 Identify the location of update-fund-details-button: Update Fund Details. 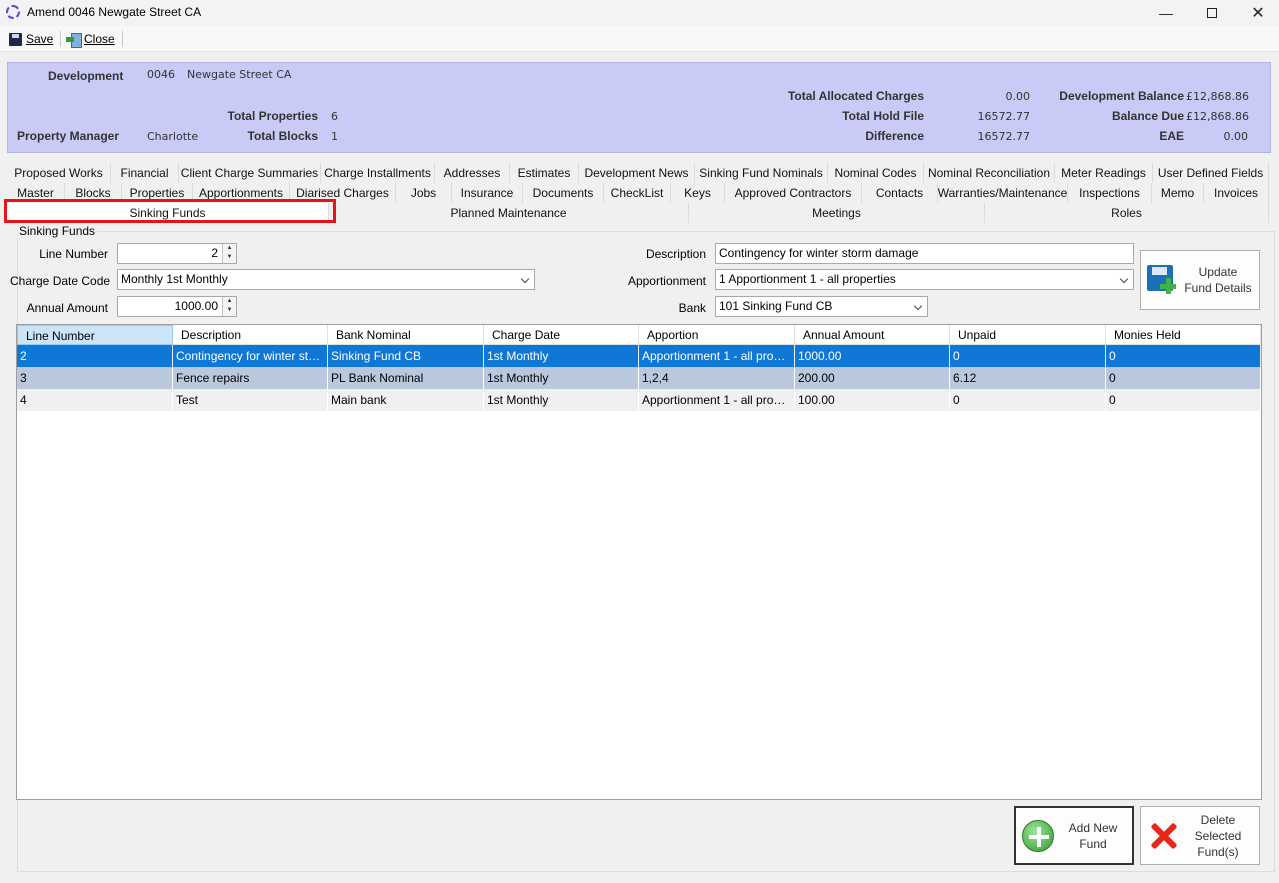
(1200, 280).